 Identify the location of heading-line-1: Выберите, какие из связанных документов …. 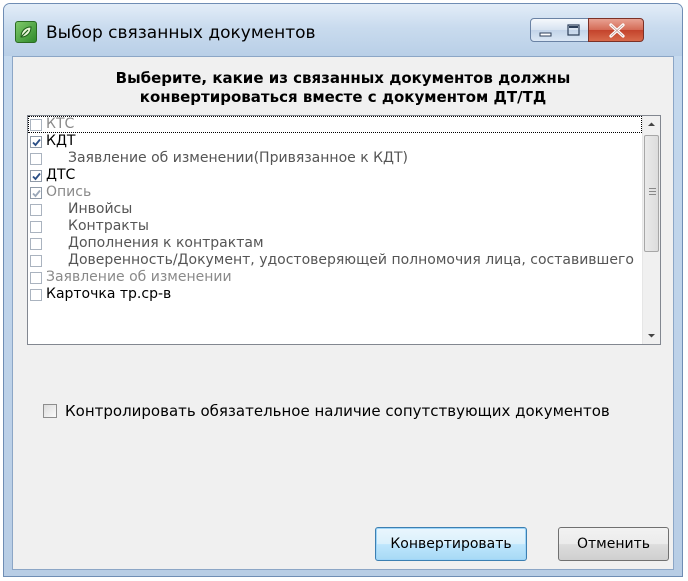
(343, 78).